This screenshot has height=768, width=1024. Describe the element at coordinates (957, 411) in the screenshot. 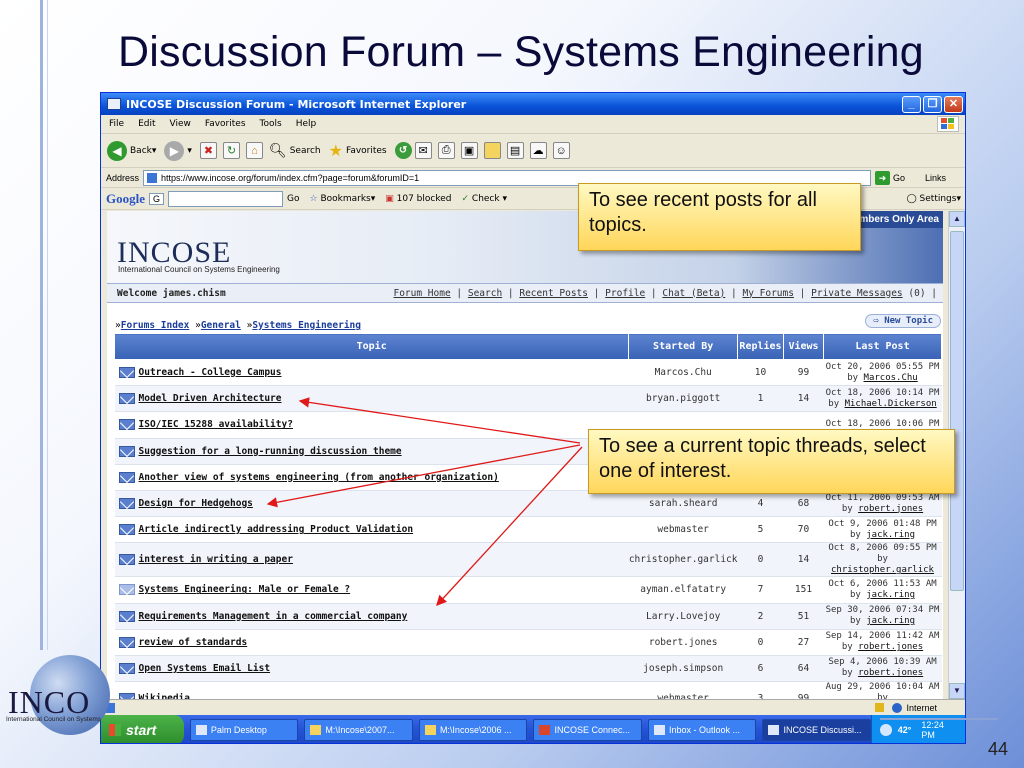

I see `scroll-thumb` at that location.